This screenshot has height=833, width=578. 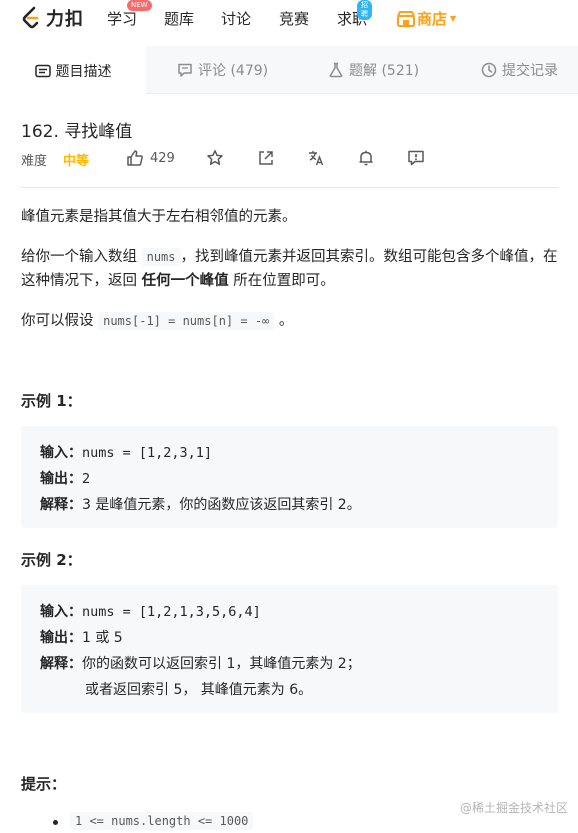 I want to click on new-badge: NEW, so click(x=139, y=5).